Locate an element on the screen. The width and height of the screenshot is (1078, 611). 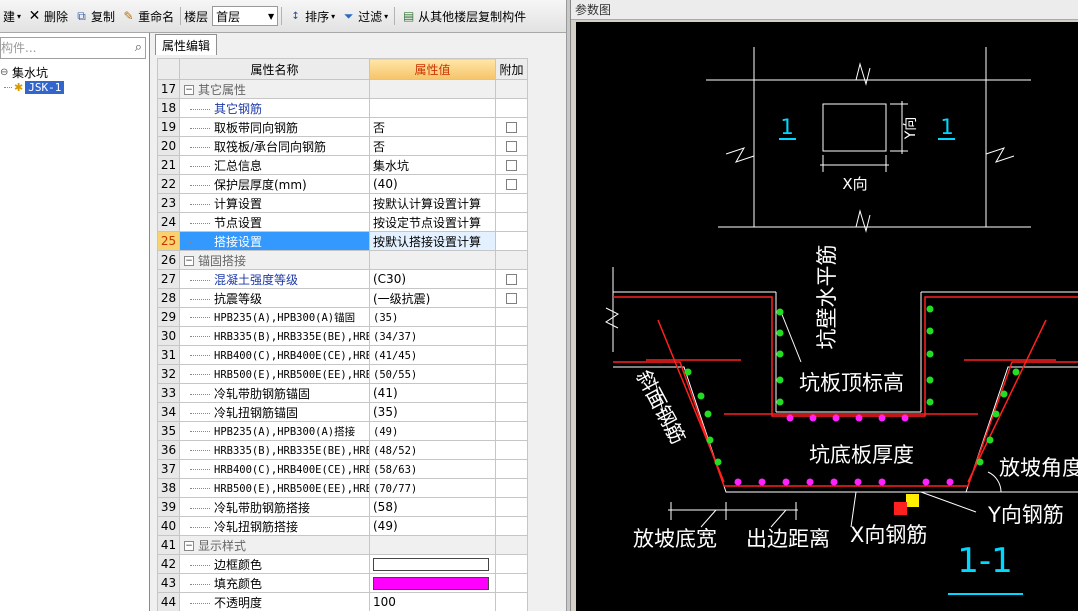
attribute-value-cell: (41/45) is located at coordinates (432, 355).